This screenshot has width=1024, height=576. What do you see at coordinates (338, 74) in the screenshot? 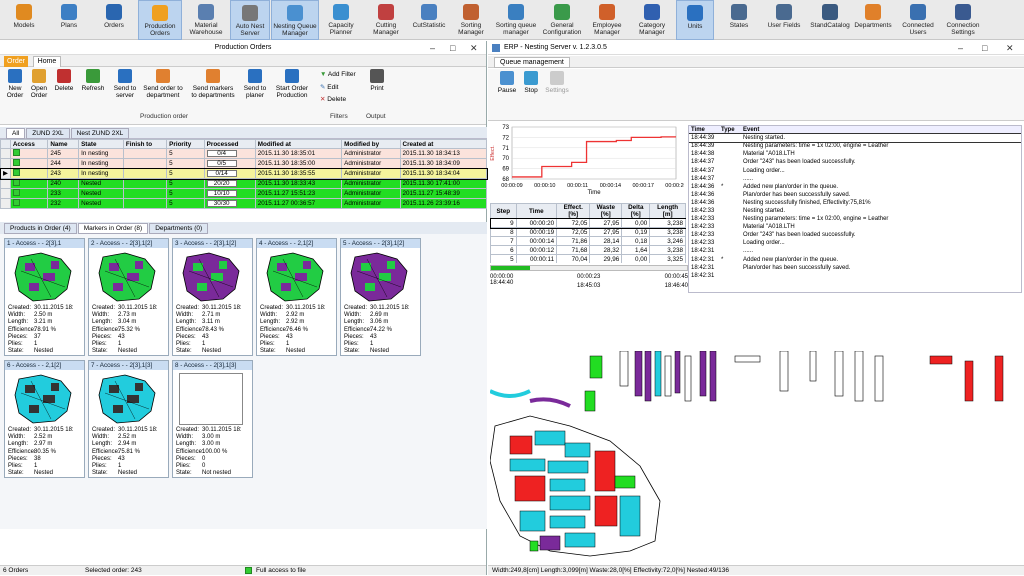
I see `add-filter-button: ▼ Add Filter` at bounding box center [338, 74].